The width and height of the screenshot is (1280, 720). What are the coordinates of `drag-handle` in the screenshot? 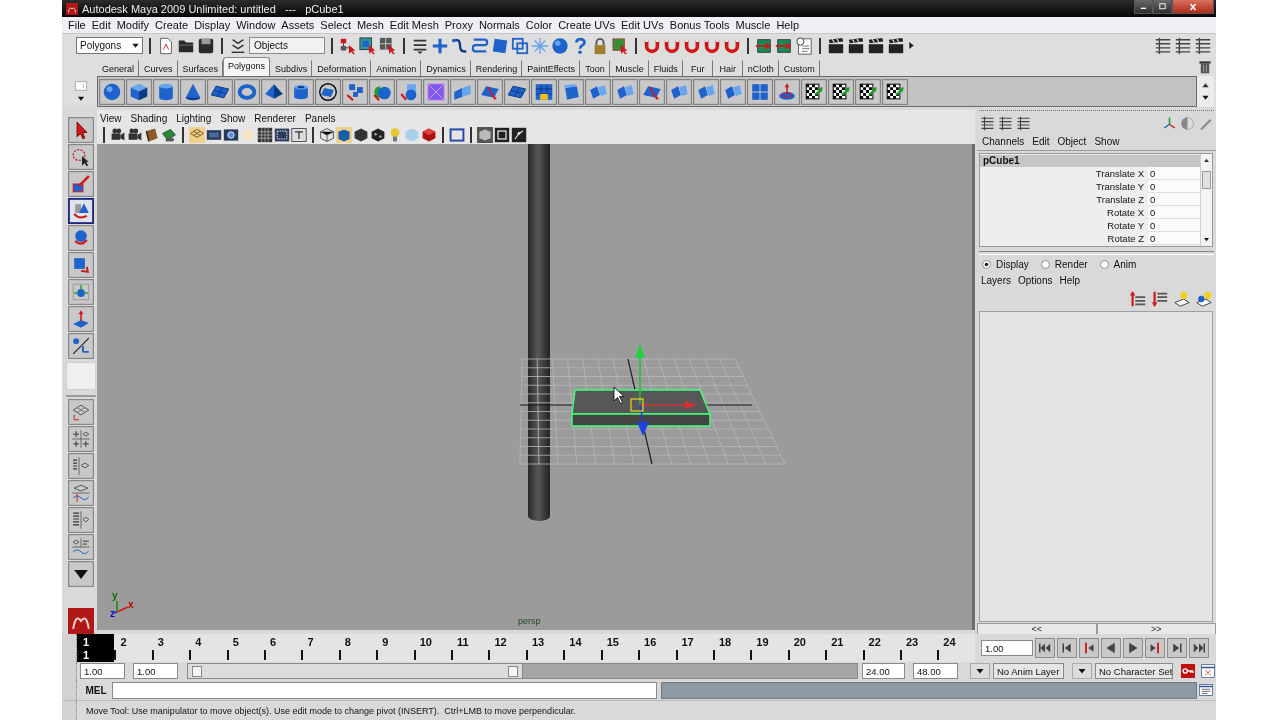 It's located at (69, 690).